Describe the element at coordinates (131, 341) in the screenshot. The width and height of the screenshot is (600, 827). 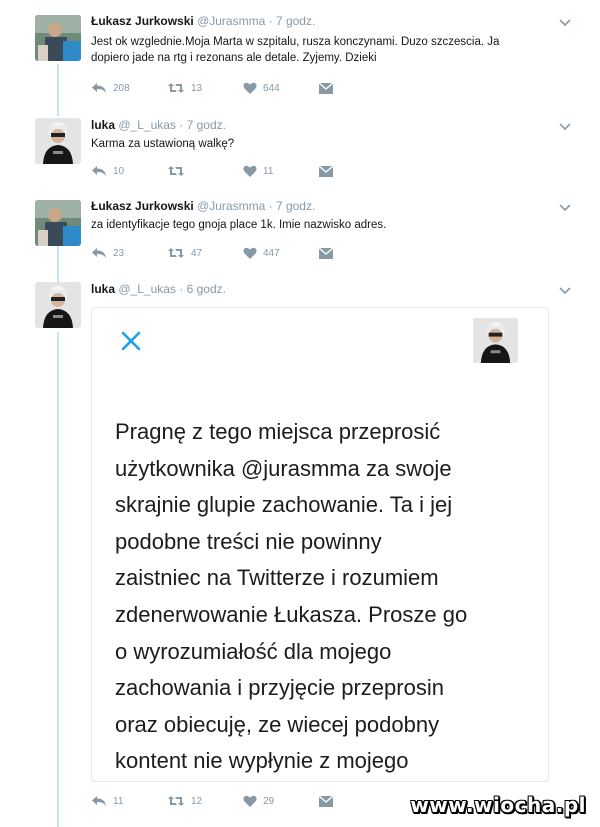
I see `close-icon` at that location.